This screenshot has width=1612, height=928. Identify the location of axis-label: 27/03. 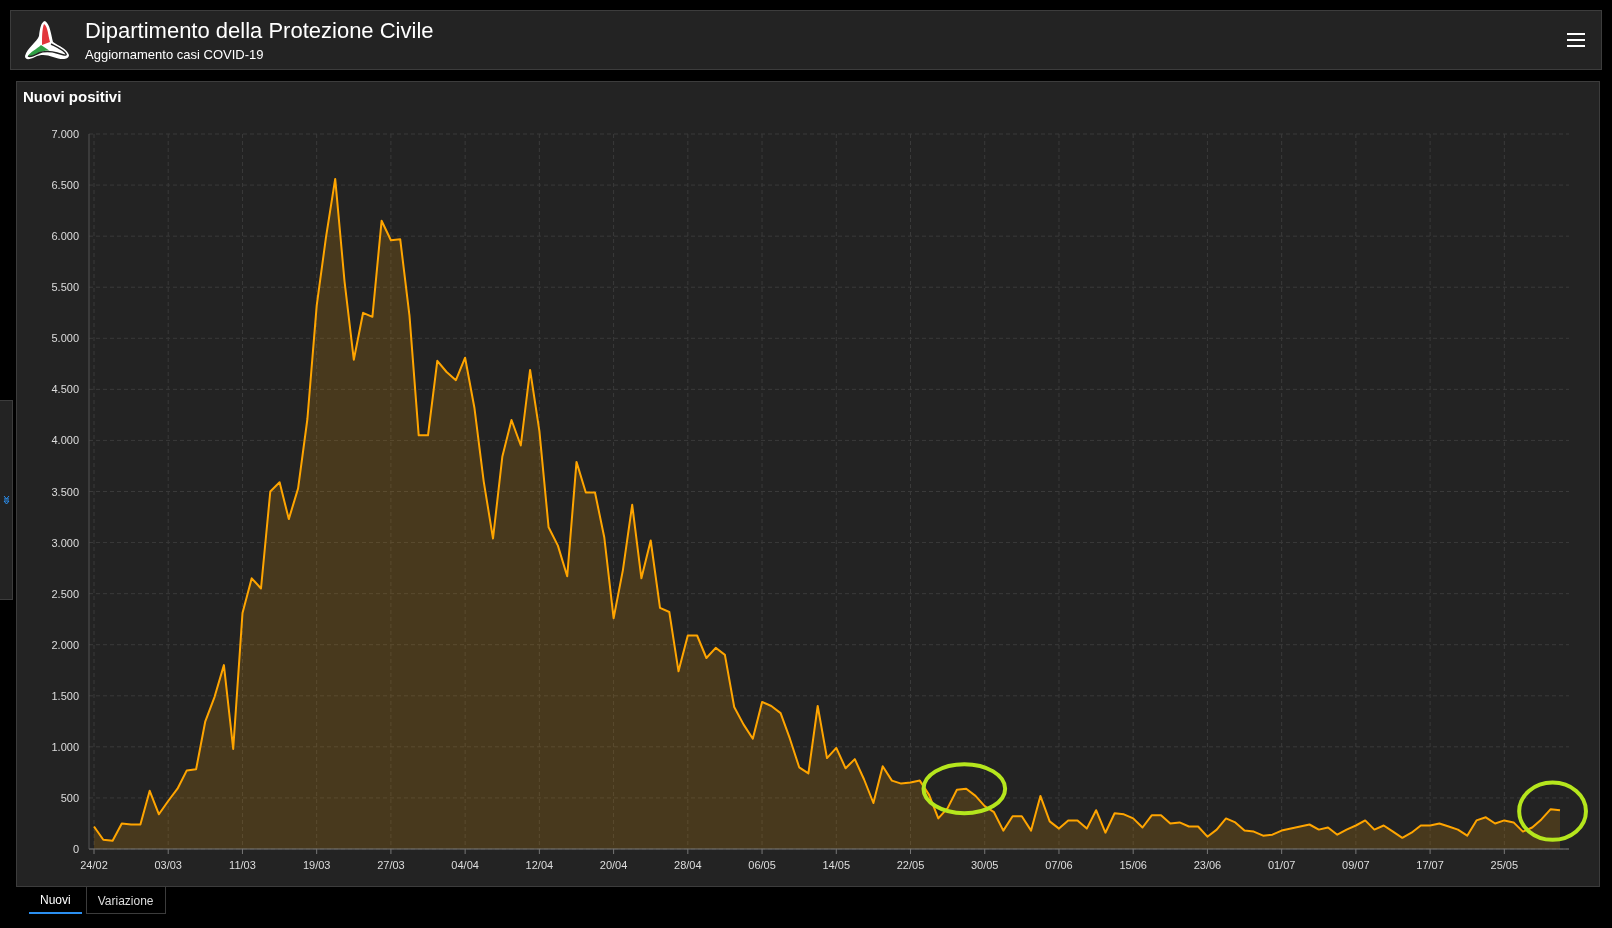
(391, 865).